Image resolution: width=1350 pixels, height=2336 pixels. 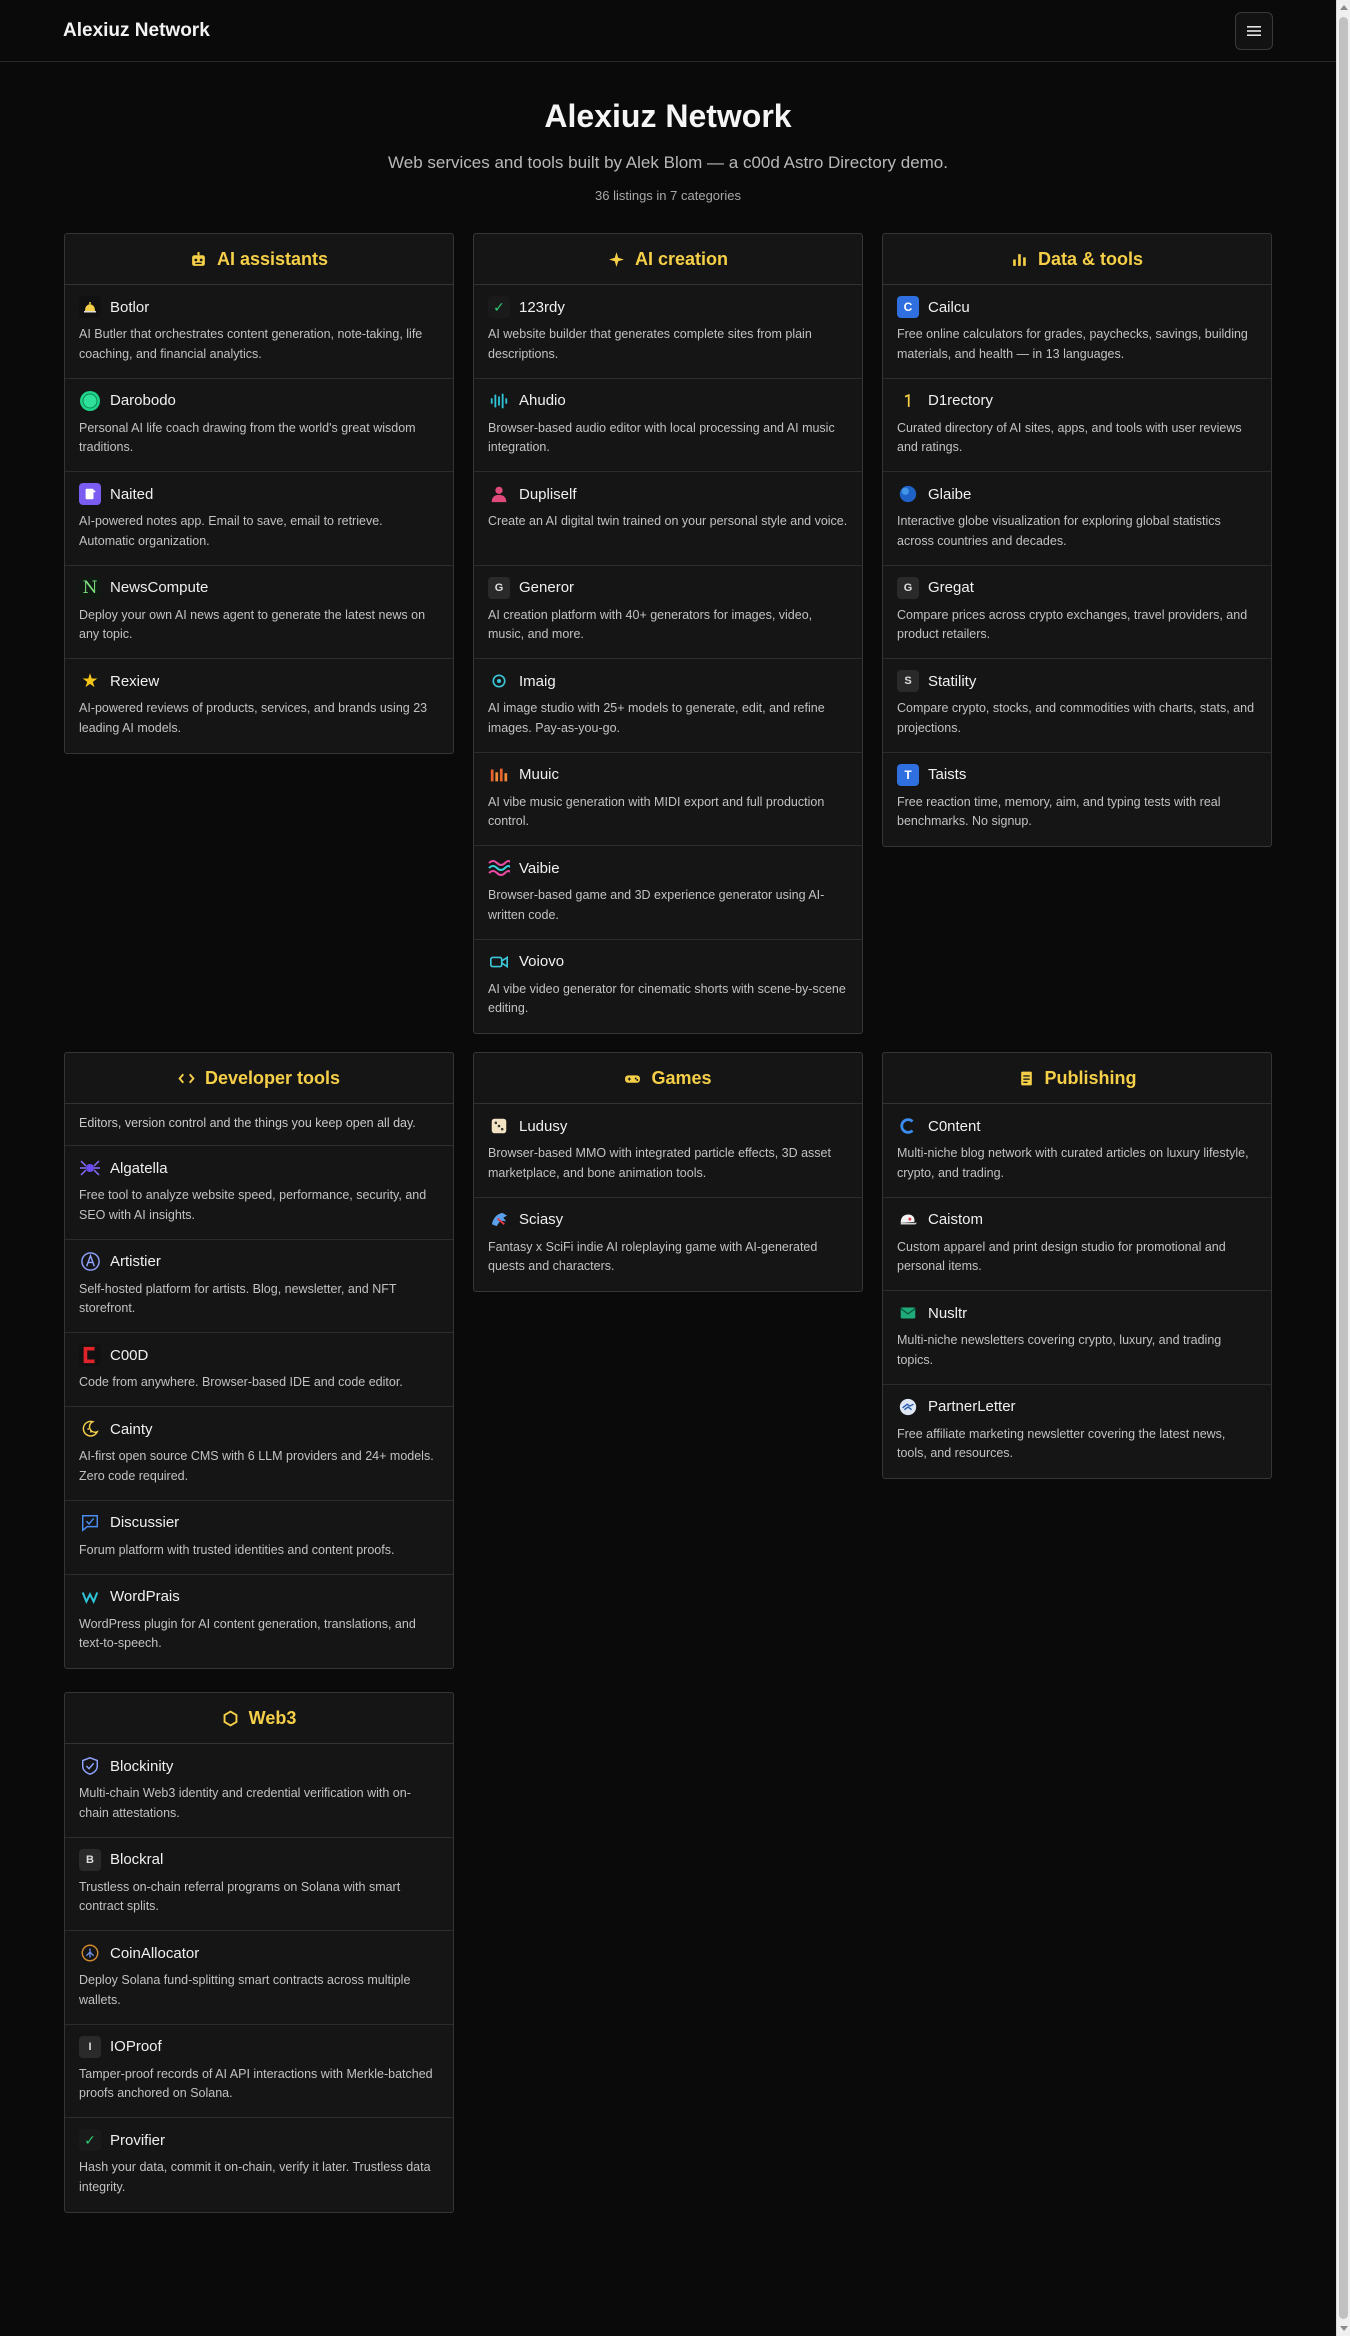 What do you see at coordinates (548, 494) in the screenshot?
I see `listing-name: Dupliself` at bounding box center [548, 494].